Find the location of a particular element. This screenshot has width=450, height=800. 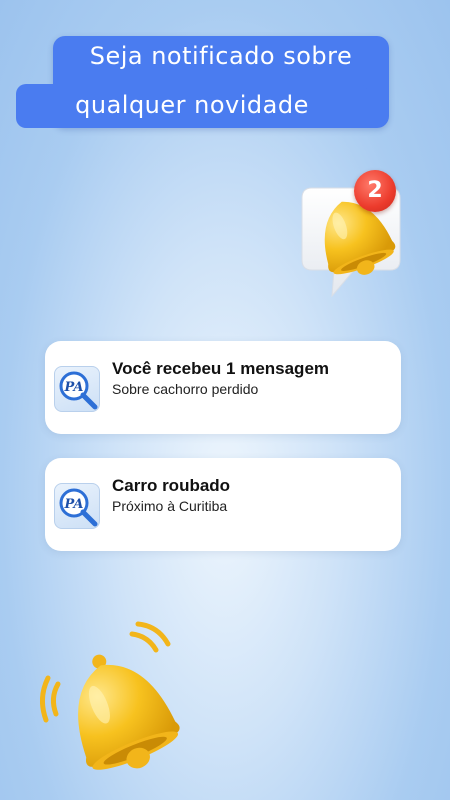

notification-card: PA Carro roubado Próximo à Curitiba is located at coordinates (223, 504).